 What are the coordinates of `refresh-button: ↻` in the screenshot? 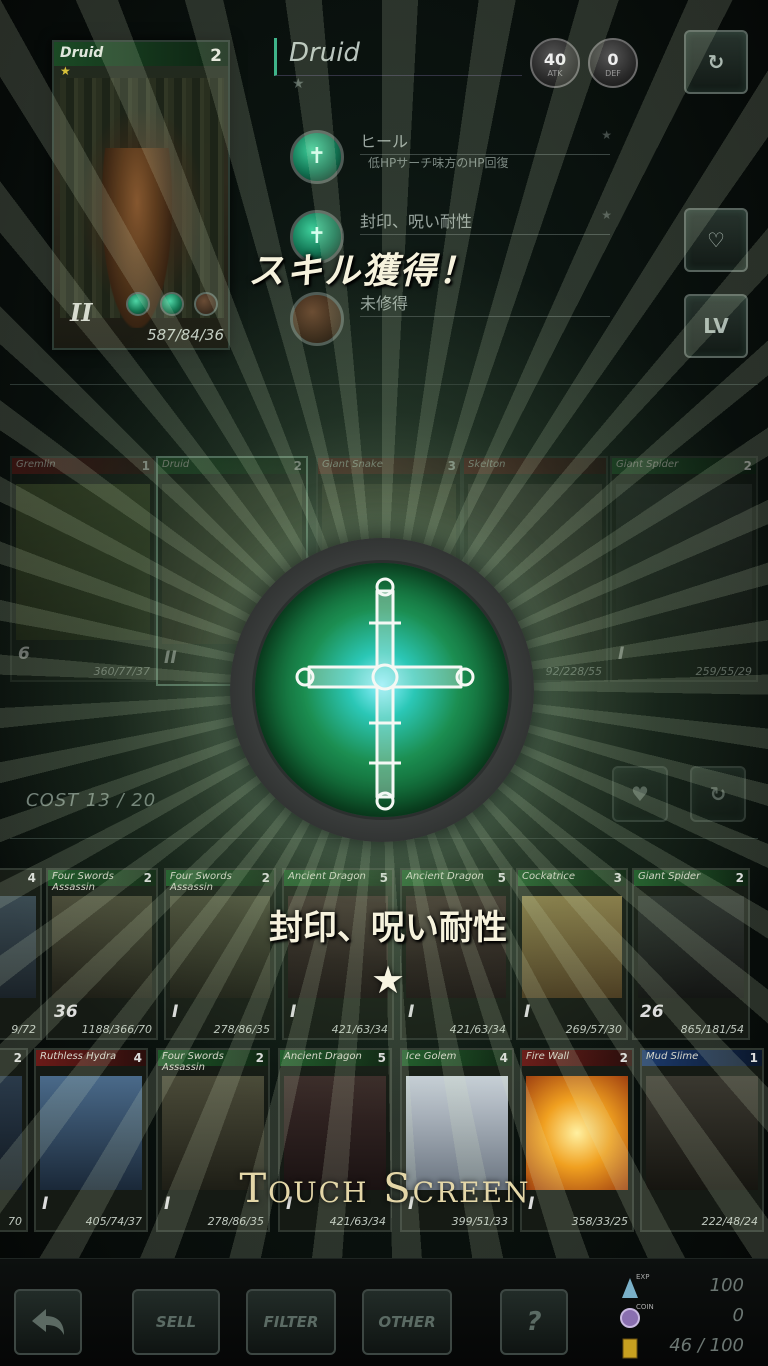 It's located at (716, 62).